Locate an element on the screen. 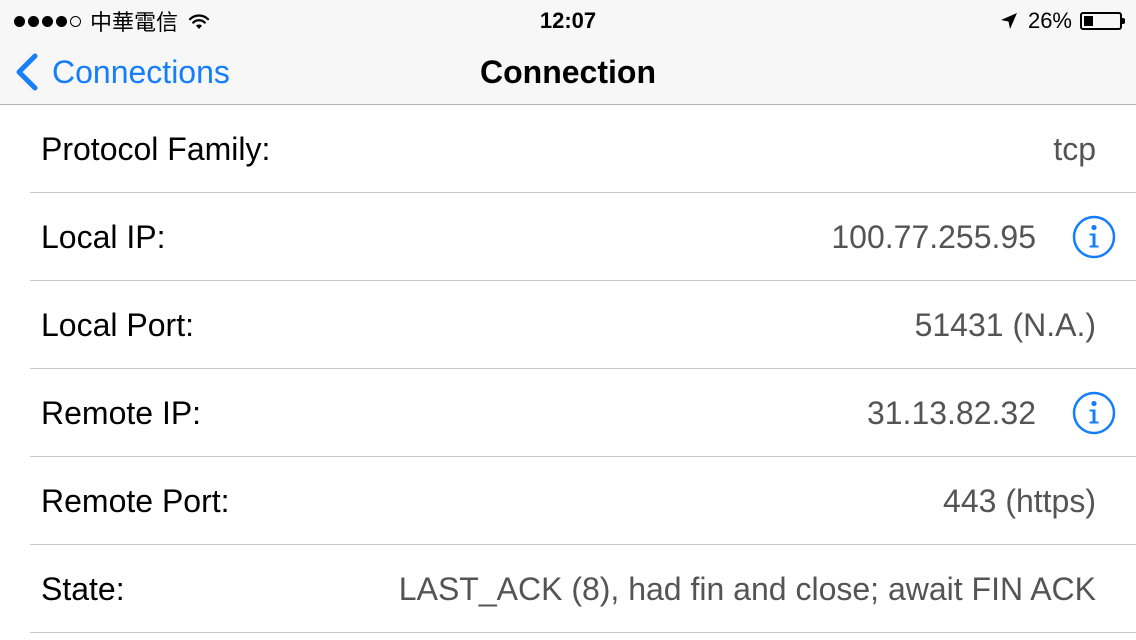  detail-row-local-port: Local Port: 51431 (N.A.) is located at coordinates (583, 325).